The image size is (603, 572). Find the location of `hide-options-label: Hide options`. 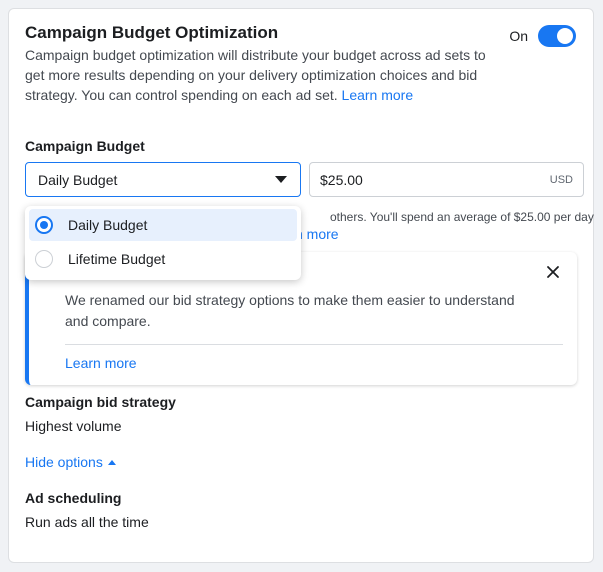

hide-options-label: Hide options is located at coordinates (64, 462).